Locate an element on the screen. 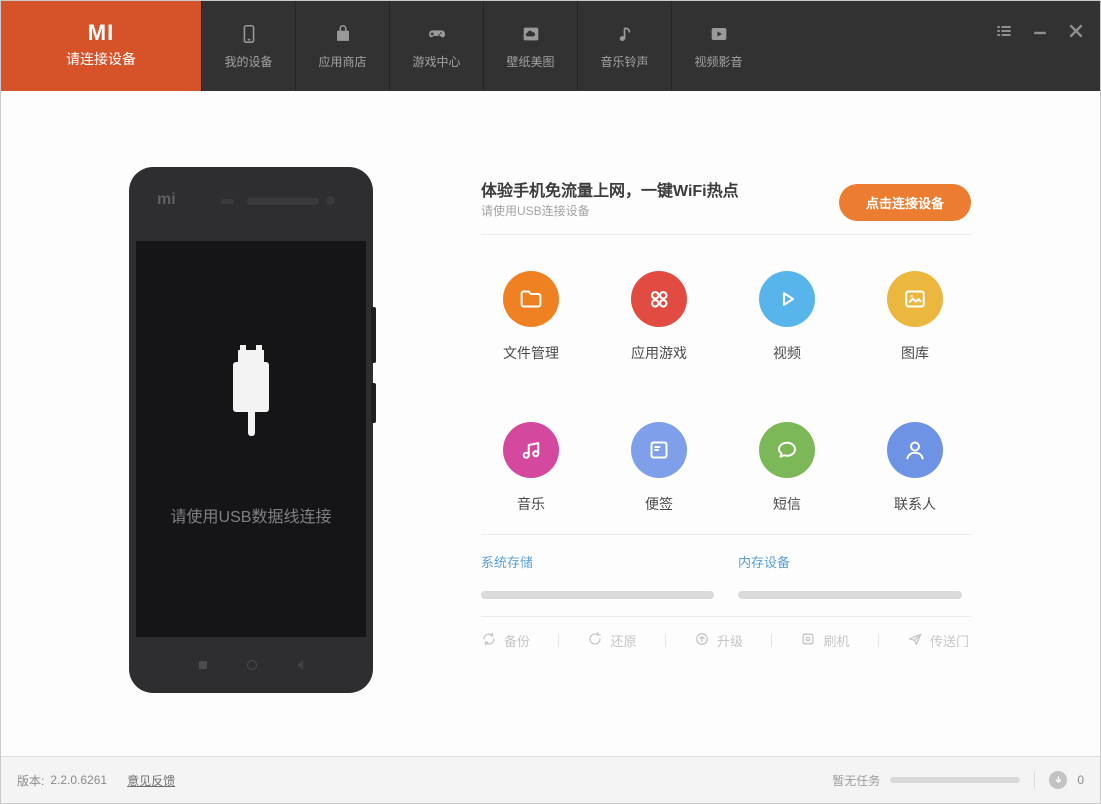 The image size is (1101, 804). shopping-bag-icon is located at coordinates (343, 34).